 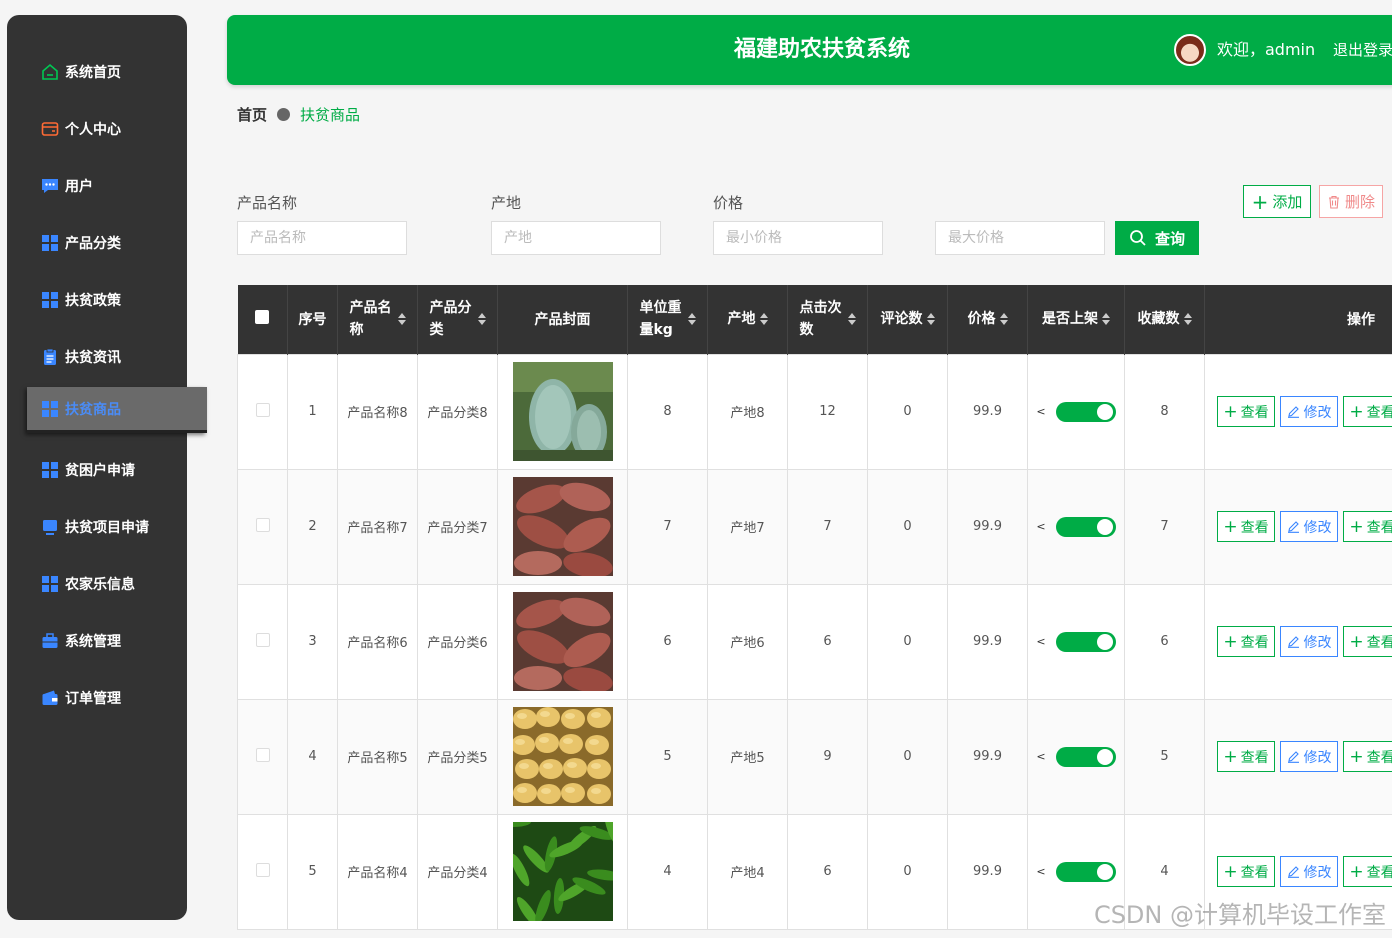 What do you see at coordinates (562, 319) in the screenshot?
I see `col-cover: 产品封面` at bounding box center [562, 319].